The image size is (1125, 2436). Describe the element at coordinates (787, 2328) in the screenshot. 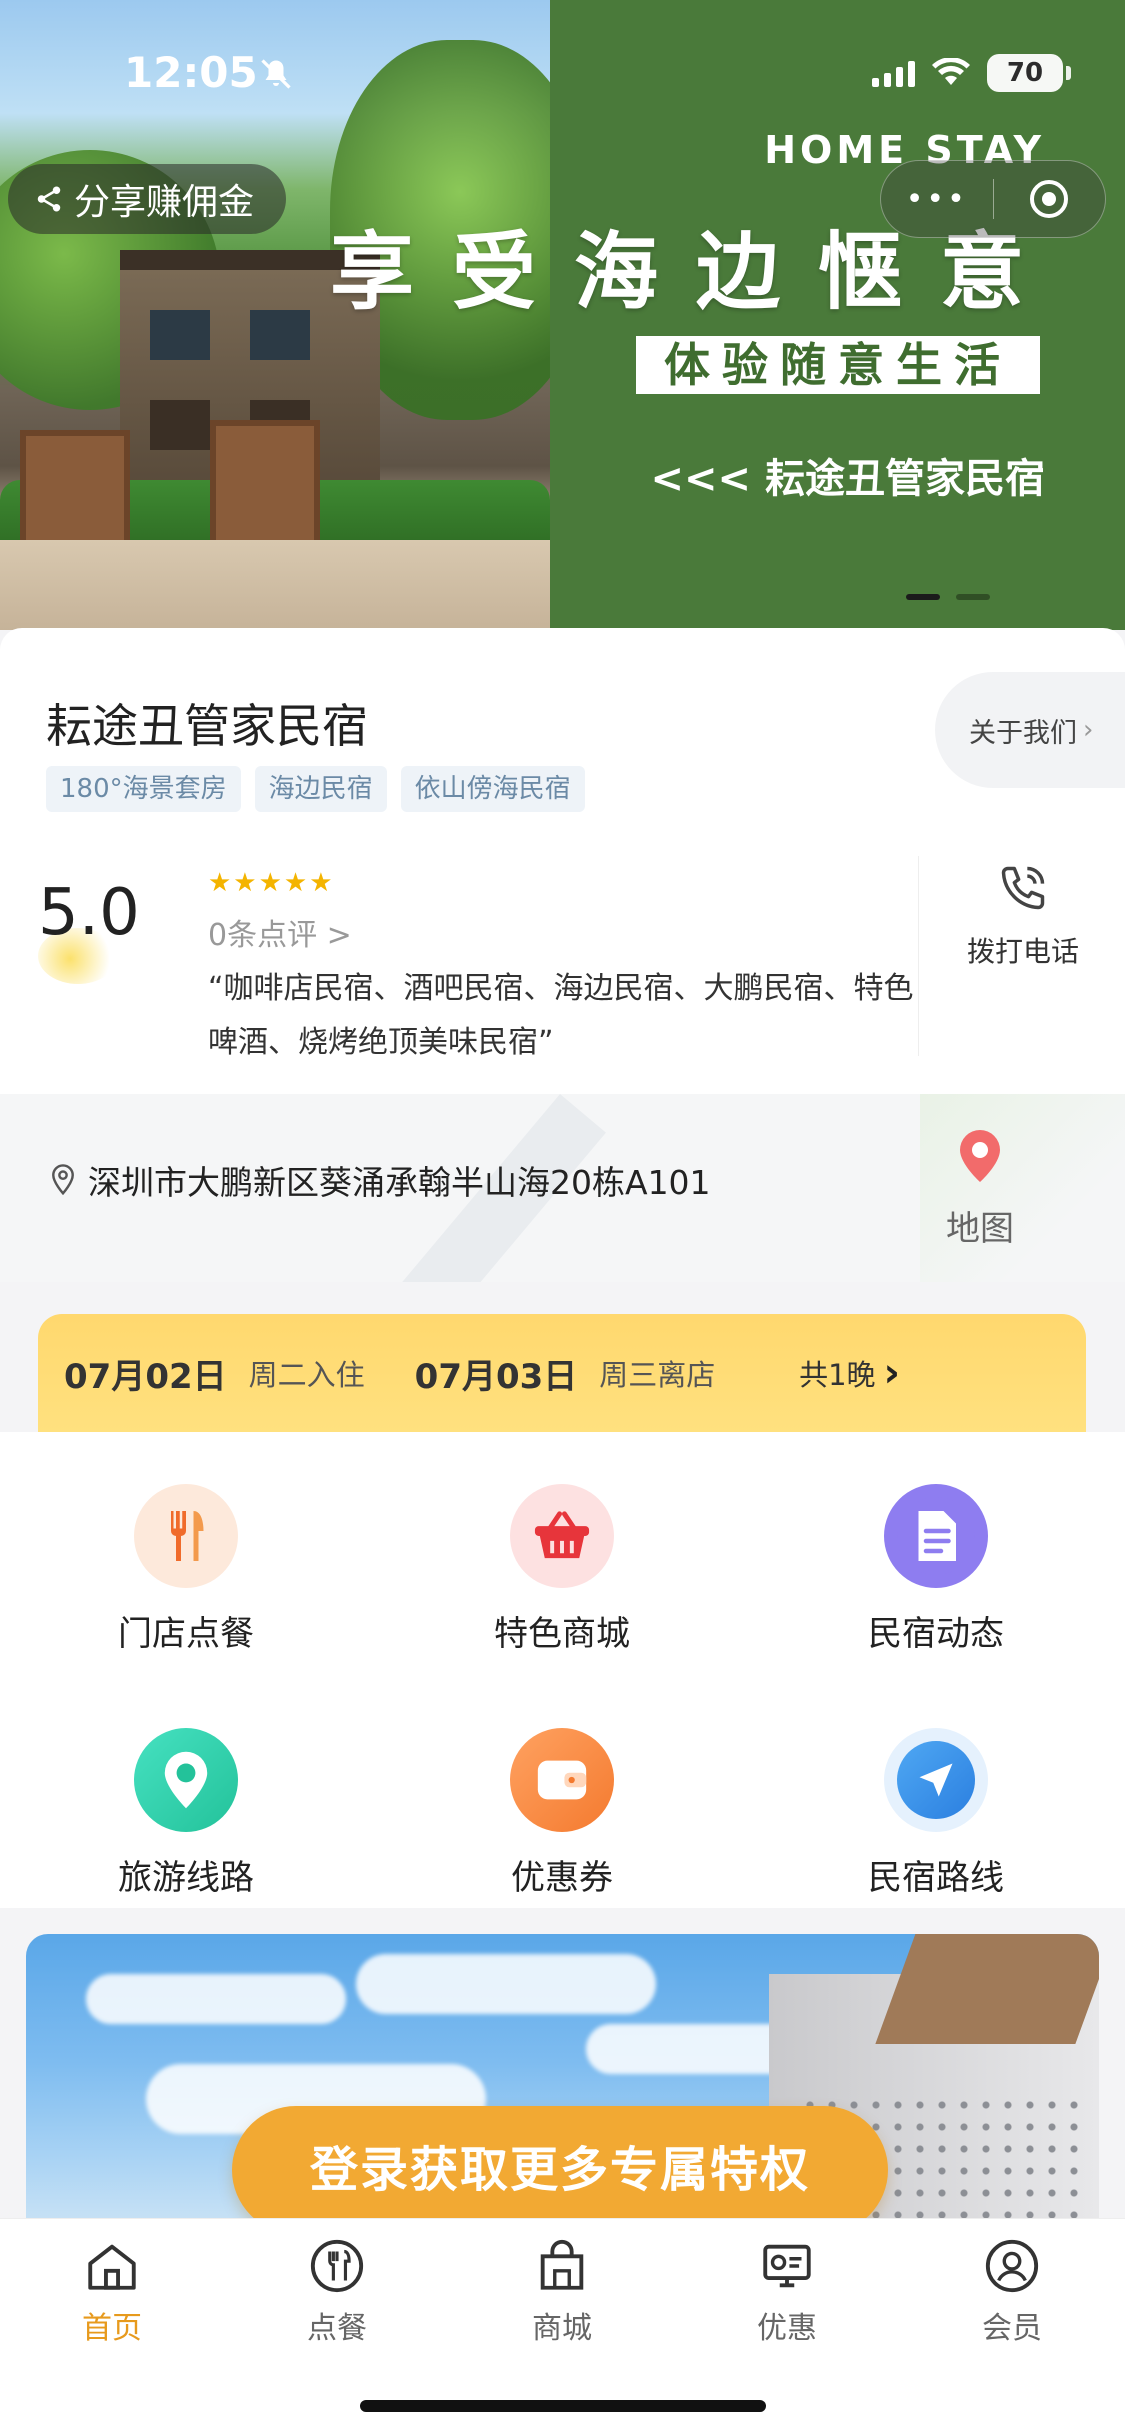

I see `tab-label: 优惠` at that location.